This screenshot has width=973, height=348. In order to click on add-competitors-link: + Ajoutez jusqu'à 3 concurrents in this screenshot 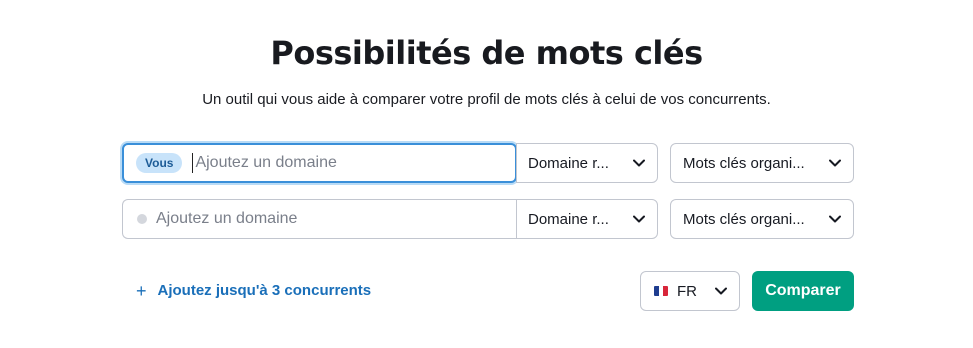, I will do `click(254, 290)`.